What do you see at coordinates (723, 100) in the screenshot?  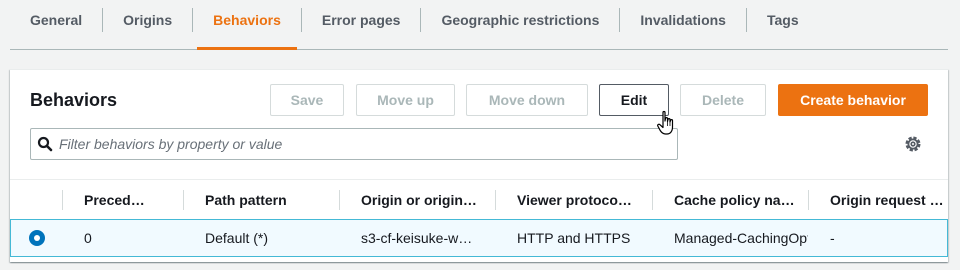 I see `delete-button: Delete` at bounding box center [723, 100].